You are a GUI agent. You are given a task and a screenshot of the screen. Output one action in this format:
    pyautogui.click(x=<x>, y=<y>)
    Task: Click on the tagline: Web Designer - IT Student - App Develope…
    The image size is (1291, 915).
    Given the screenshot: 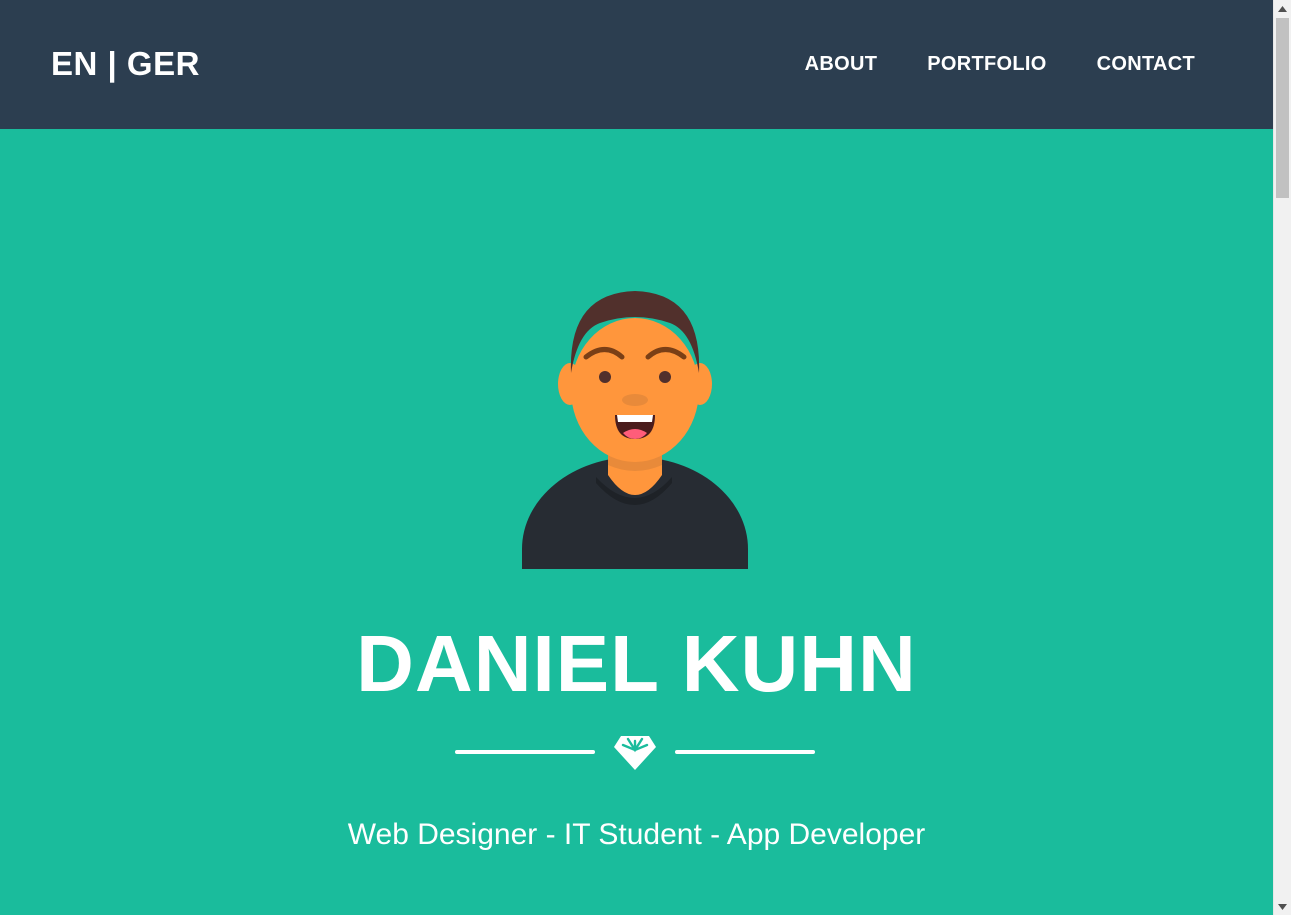 What is the action you would take?
    pyautogui.click(x=636, y=834)
    